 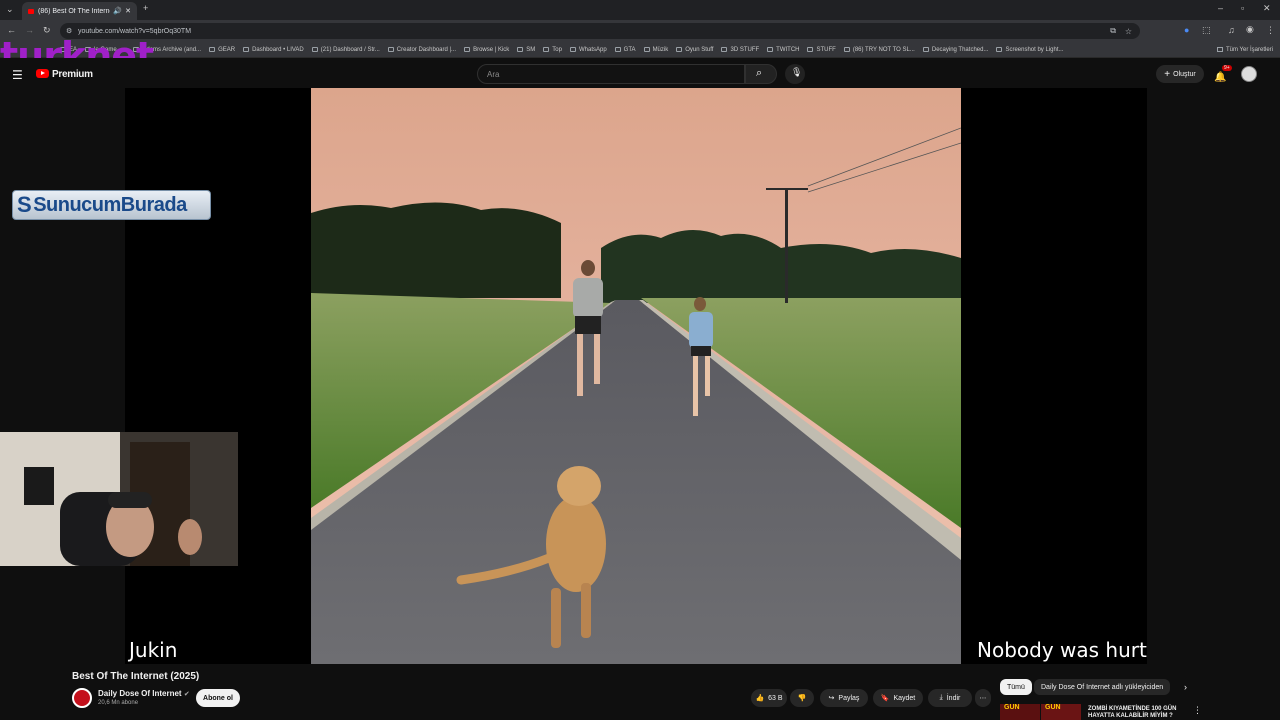 What do you see at coordinates (844, 698) in the screenshot?
I see `share-button: ↪ Paylaş` at bounding box center [844, 698].